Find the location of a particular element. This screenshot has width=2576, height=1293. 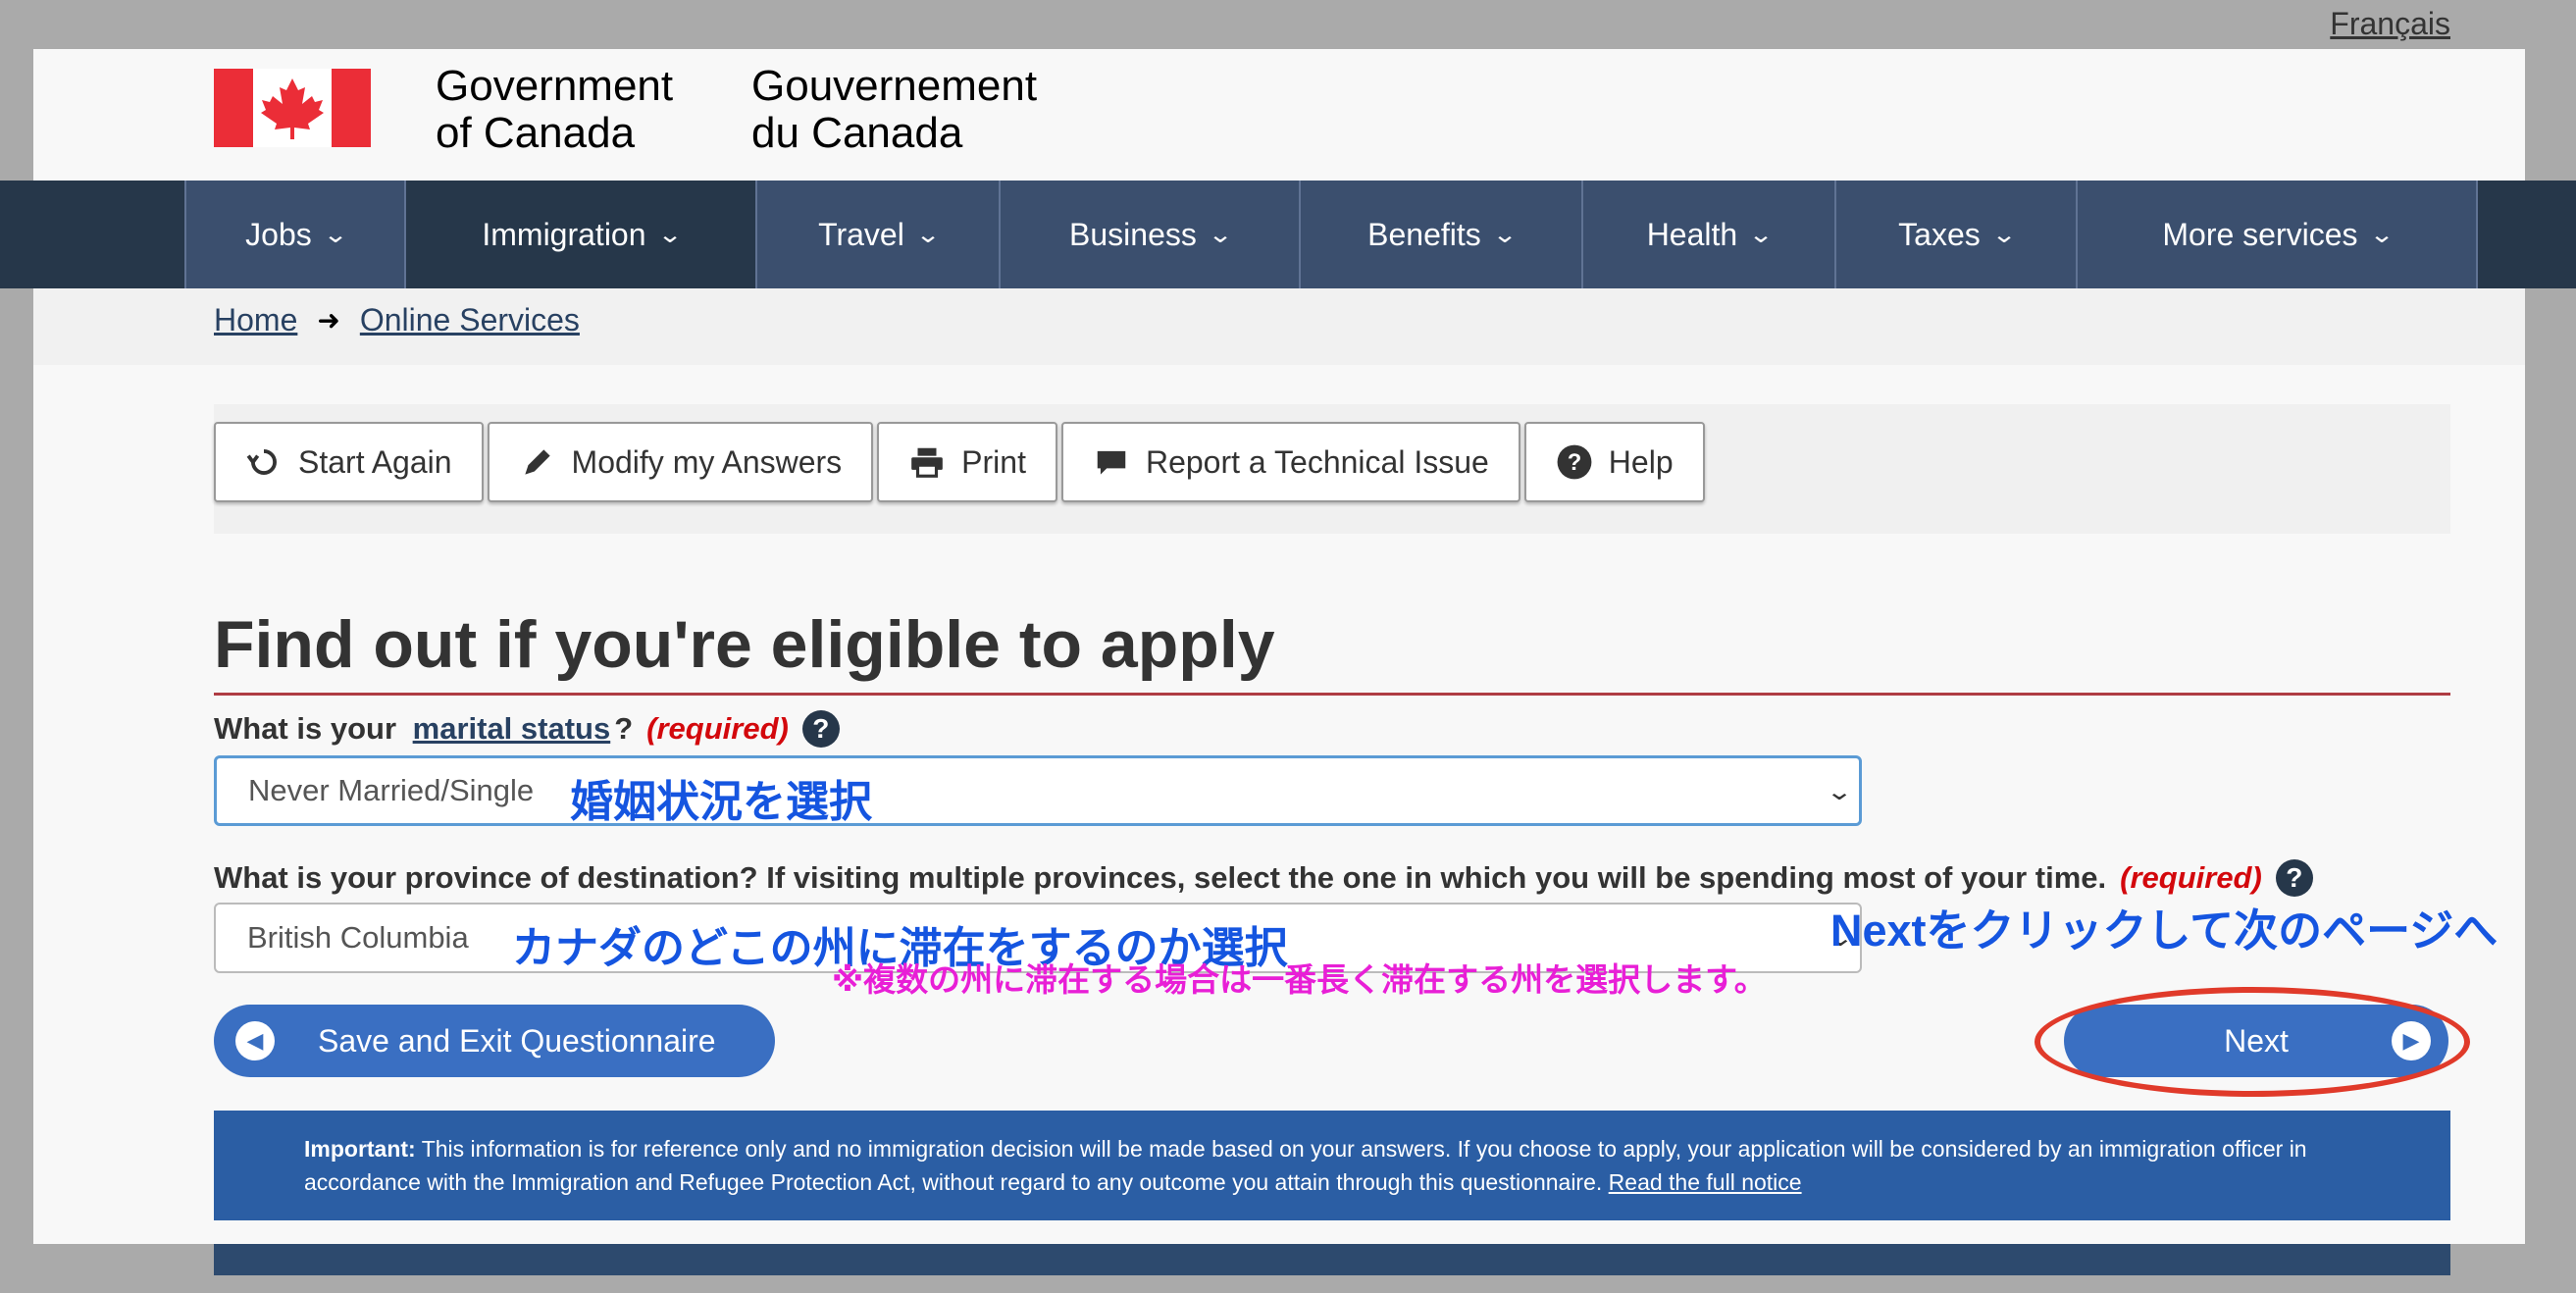

modify-answers-button: Modify my Answers is located at coordinates (680, 462).